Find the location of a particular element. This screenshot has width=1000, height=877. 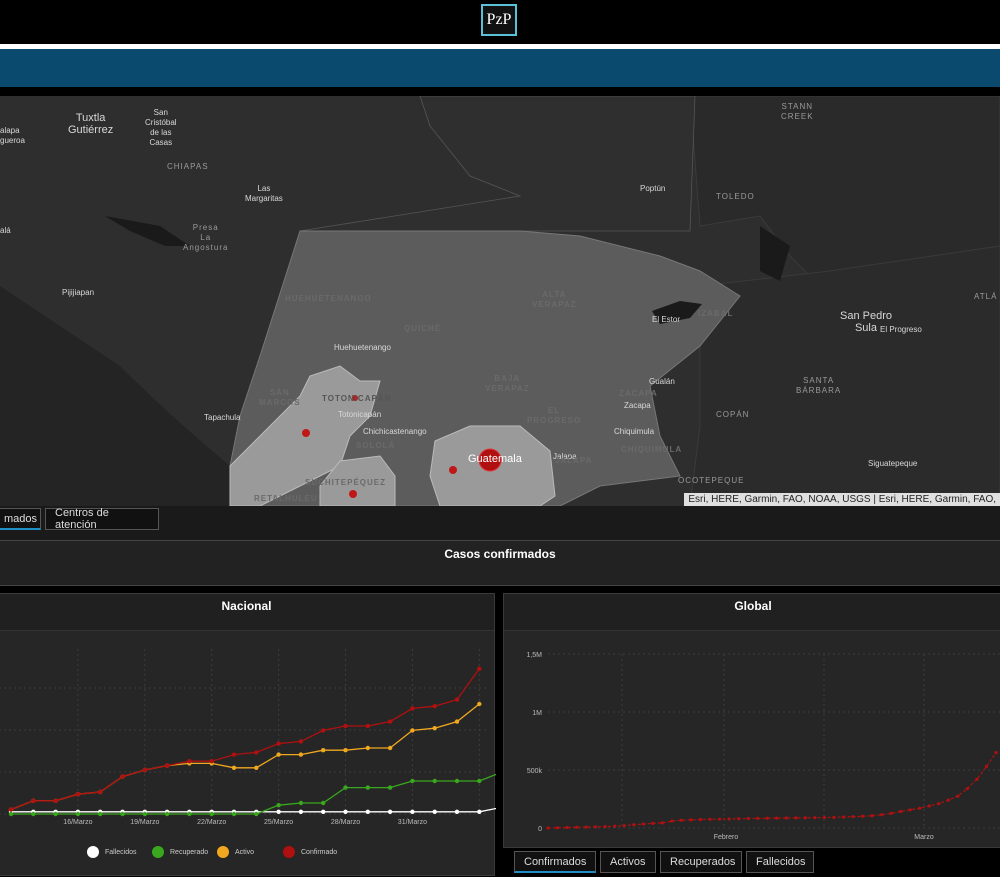

series-line-confirmados is located at coordinates (772, 790).